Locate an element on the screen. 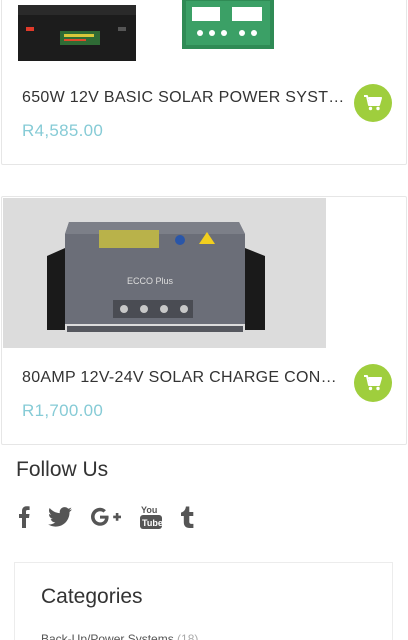 The image size is (408, 640). social-links: You Tube is located at coordinates (115, 517).